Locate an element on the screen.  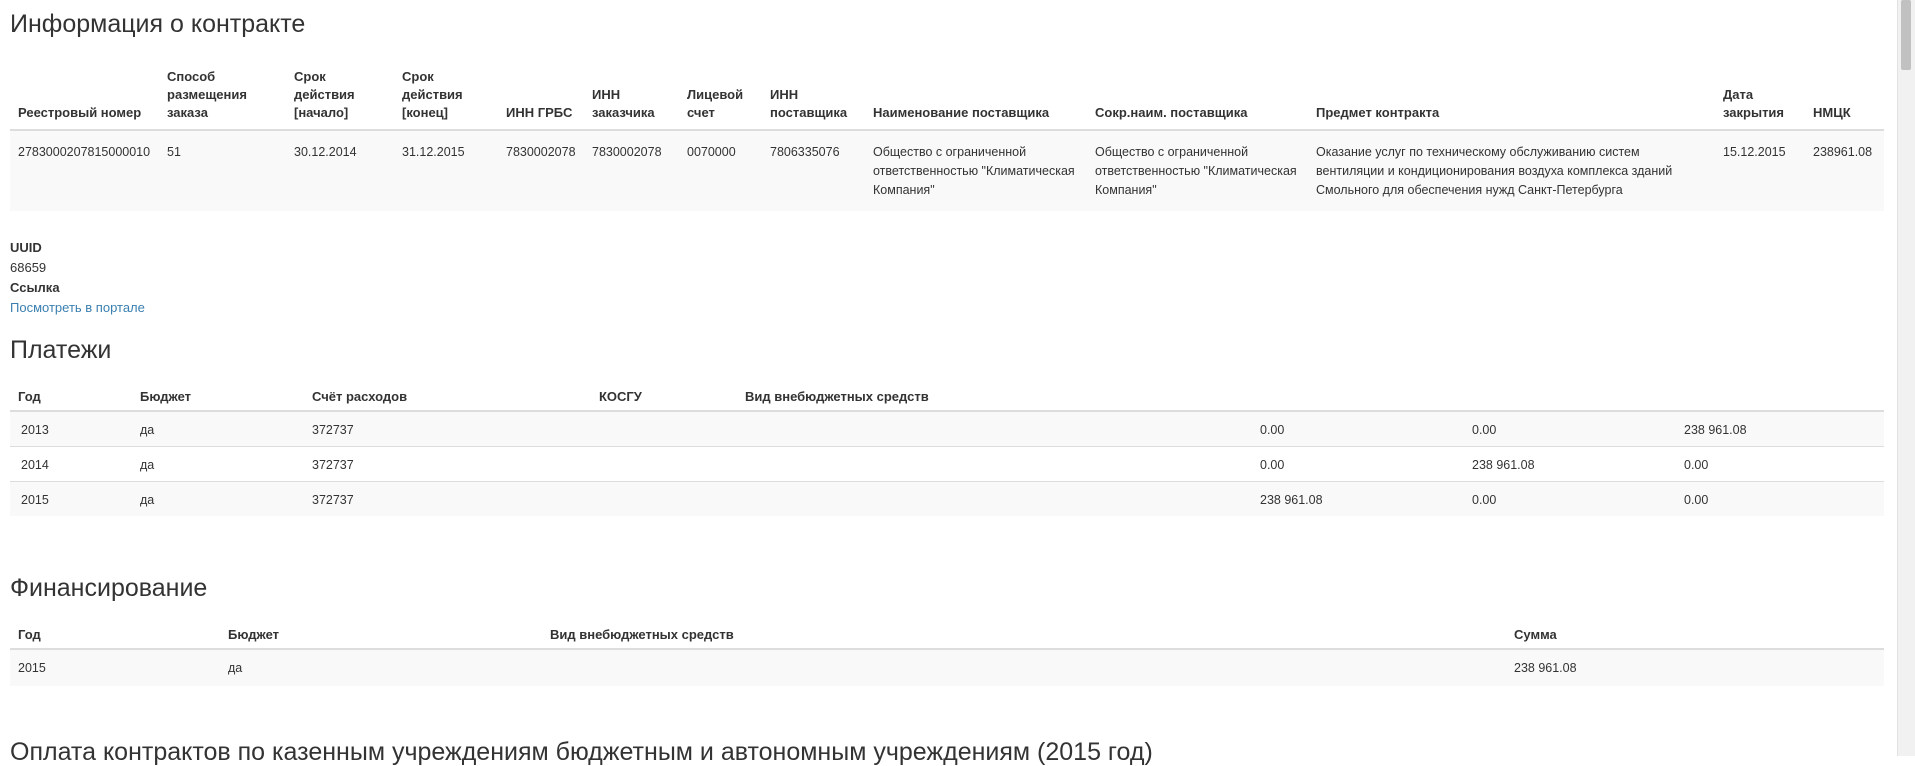
cell-inn-grbs: 7830002078 is located at coordinates (541, 170).